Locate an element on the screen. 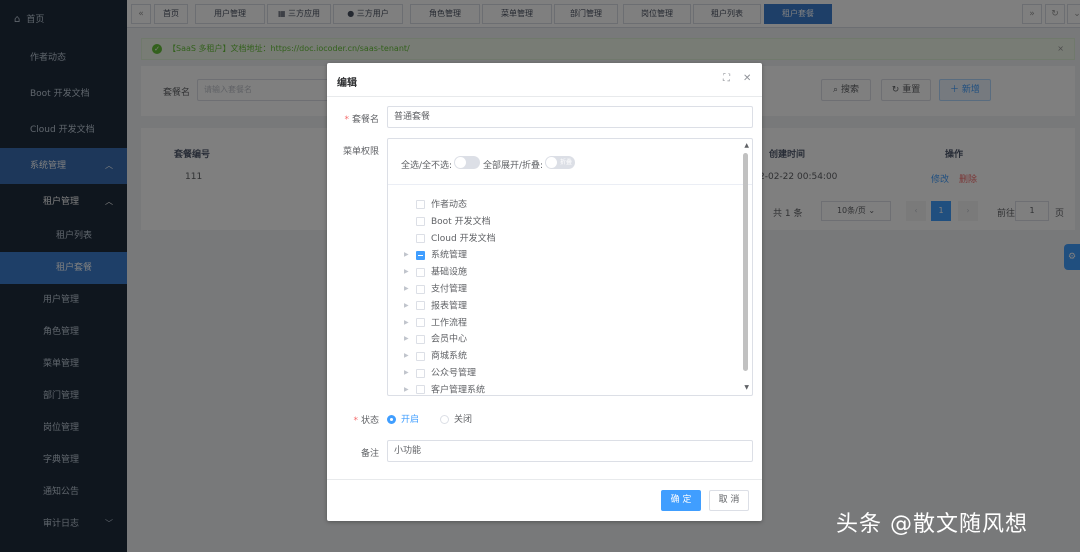 This screenshot has width=1080, height=552. tree-node: ▶ 公众号管理 is located at coordinates (440, 373).